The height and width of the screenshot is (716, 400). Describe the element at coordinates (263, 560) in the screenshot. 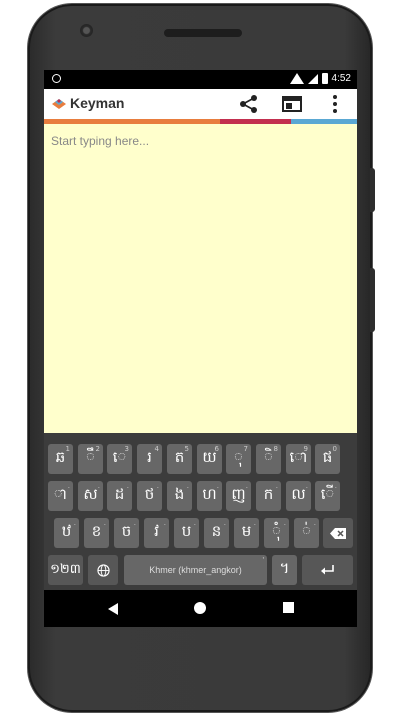

I see `key-hint: '` at that location.